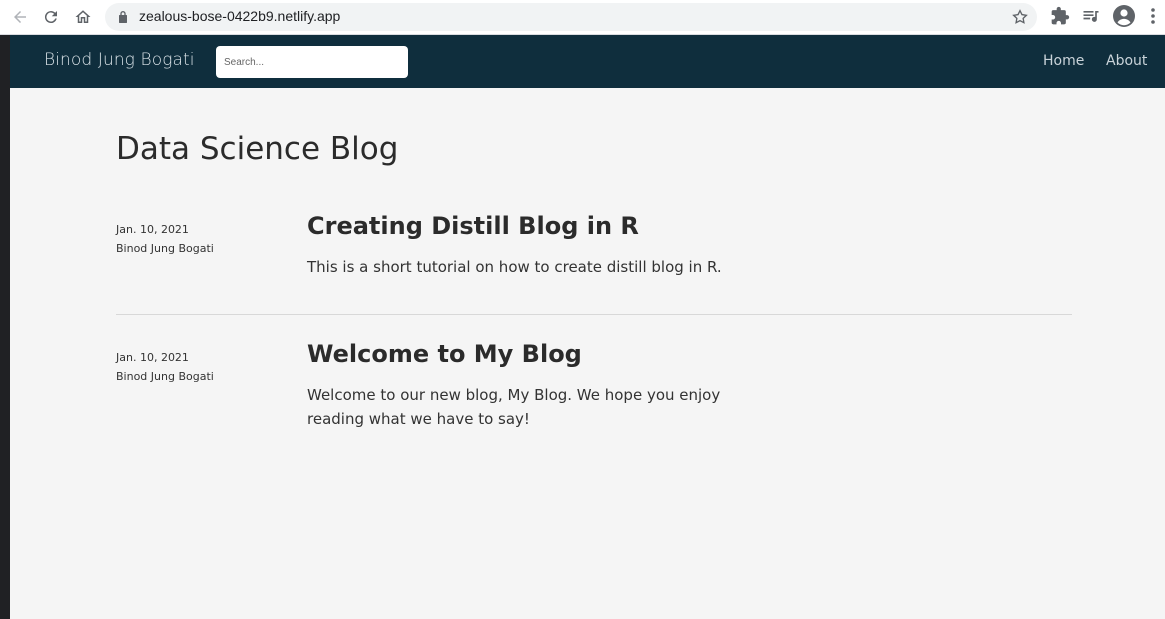 The image size is (1165, 619). I want to click on nav-home-link: Home, so click(1063, 61).